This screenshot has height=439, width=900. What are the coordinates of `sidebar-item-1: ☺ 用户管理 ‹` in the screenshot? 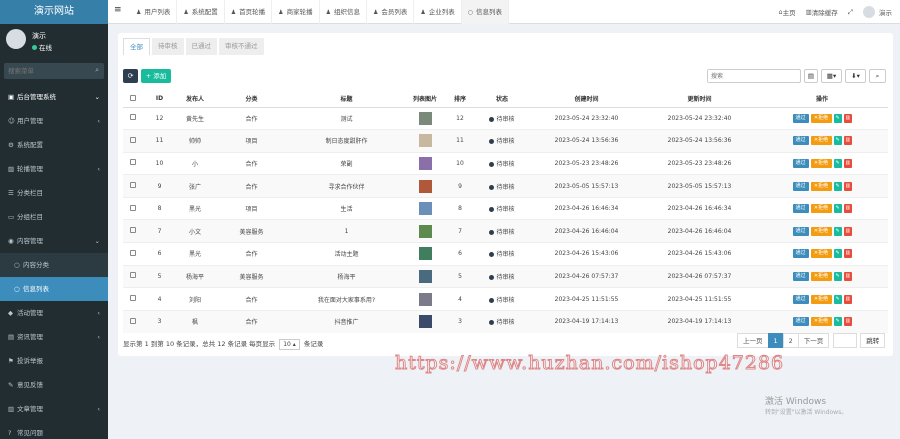 It's located at (54, 121).